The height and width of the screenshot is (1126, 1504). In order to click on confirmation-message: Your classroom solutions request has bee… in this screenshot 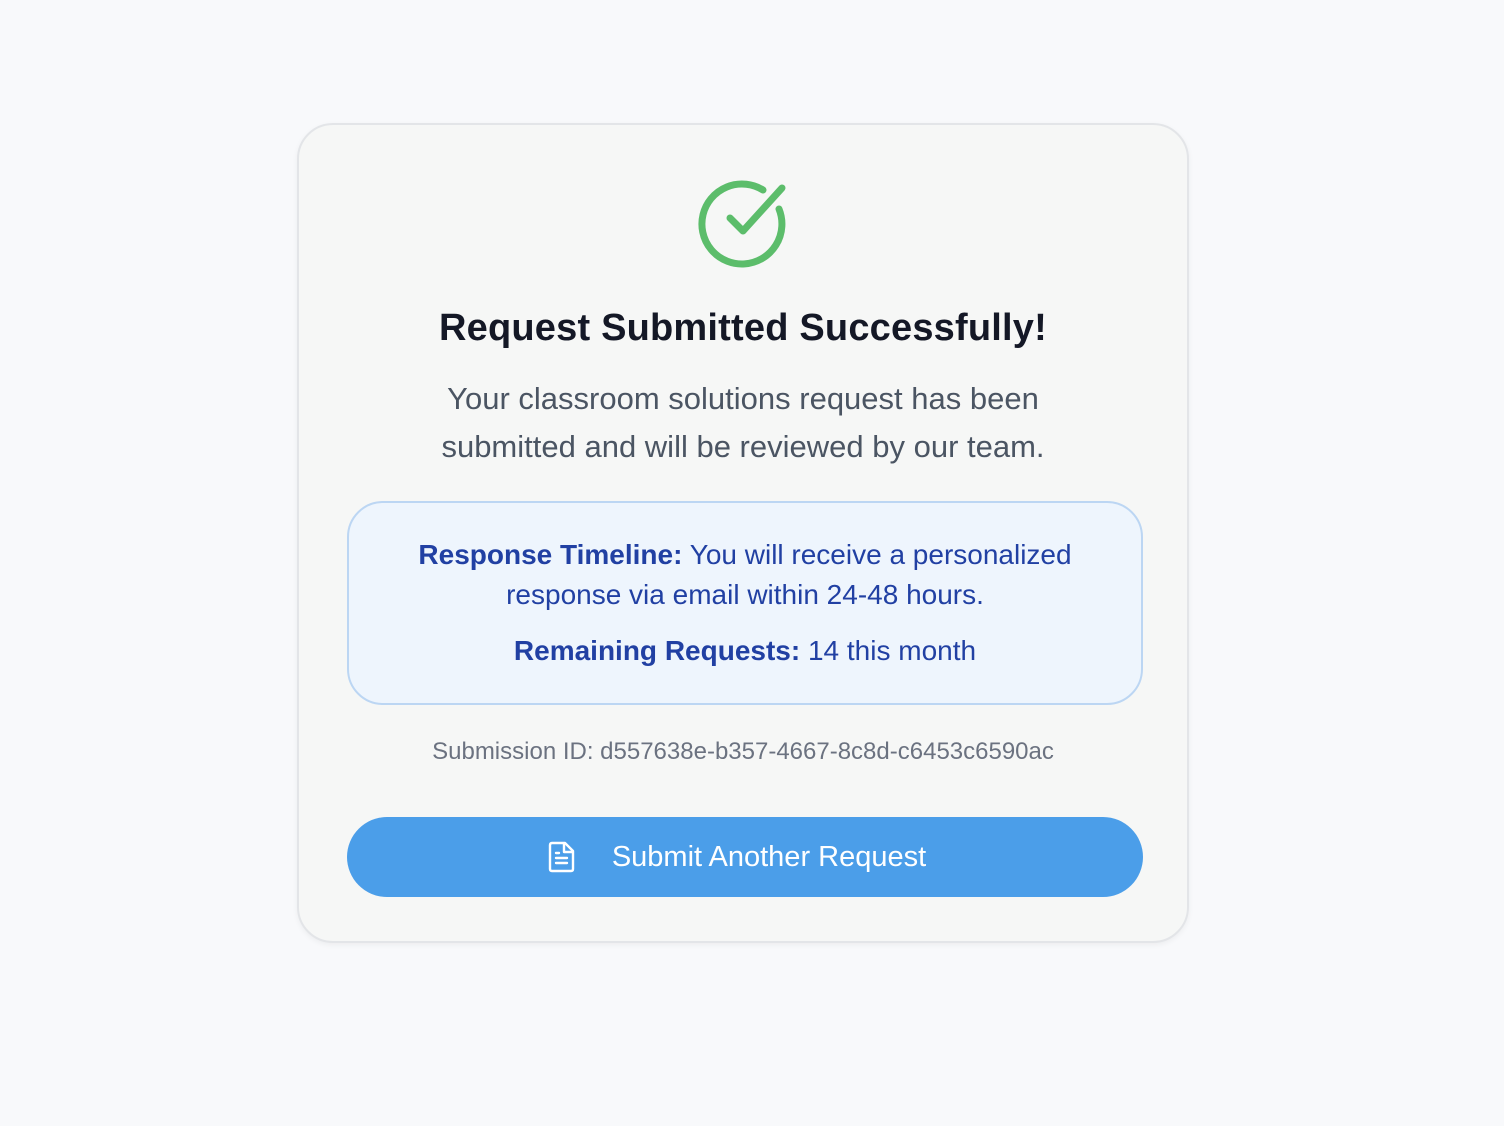, I will do `click(743, 422)`.